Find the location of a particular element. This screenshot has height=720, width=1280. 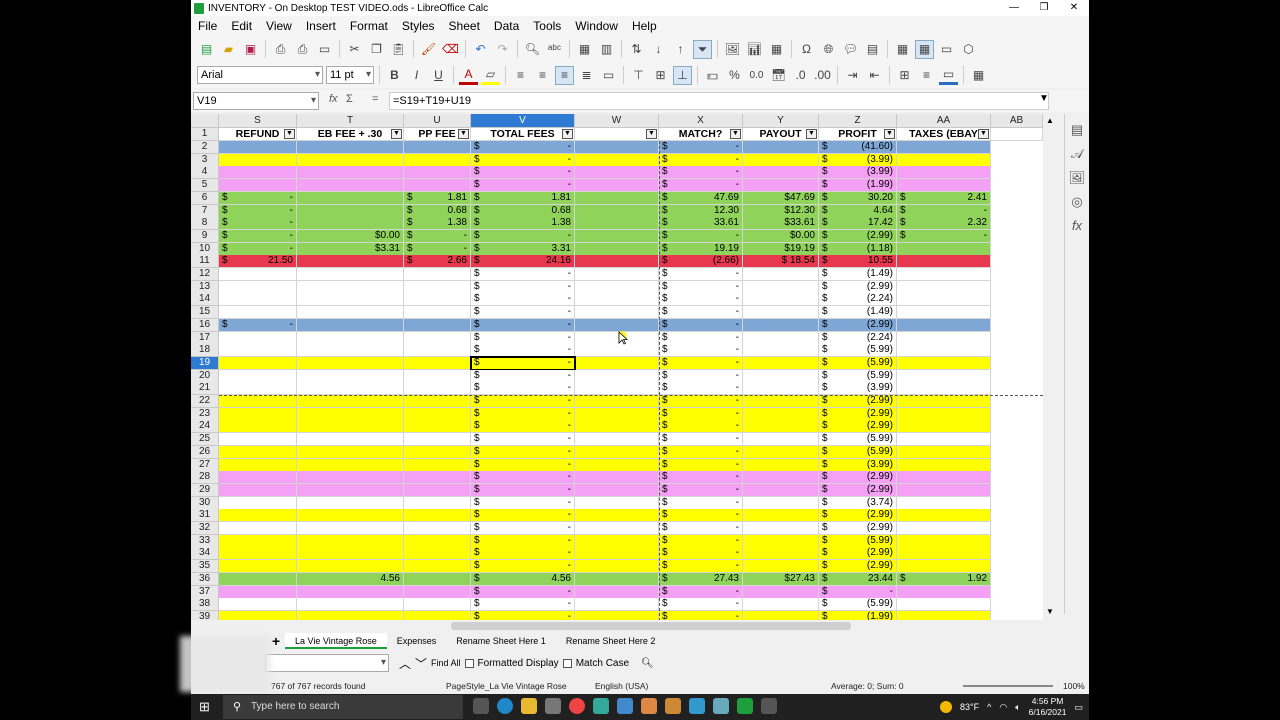

define-print-area-icon: ▦ is located at coordinates (902, 49).